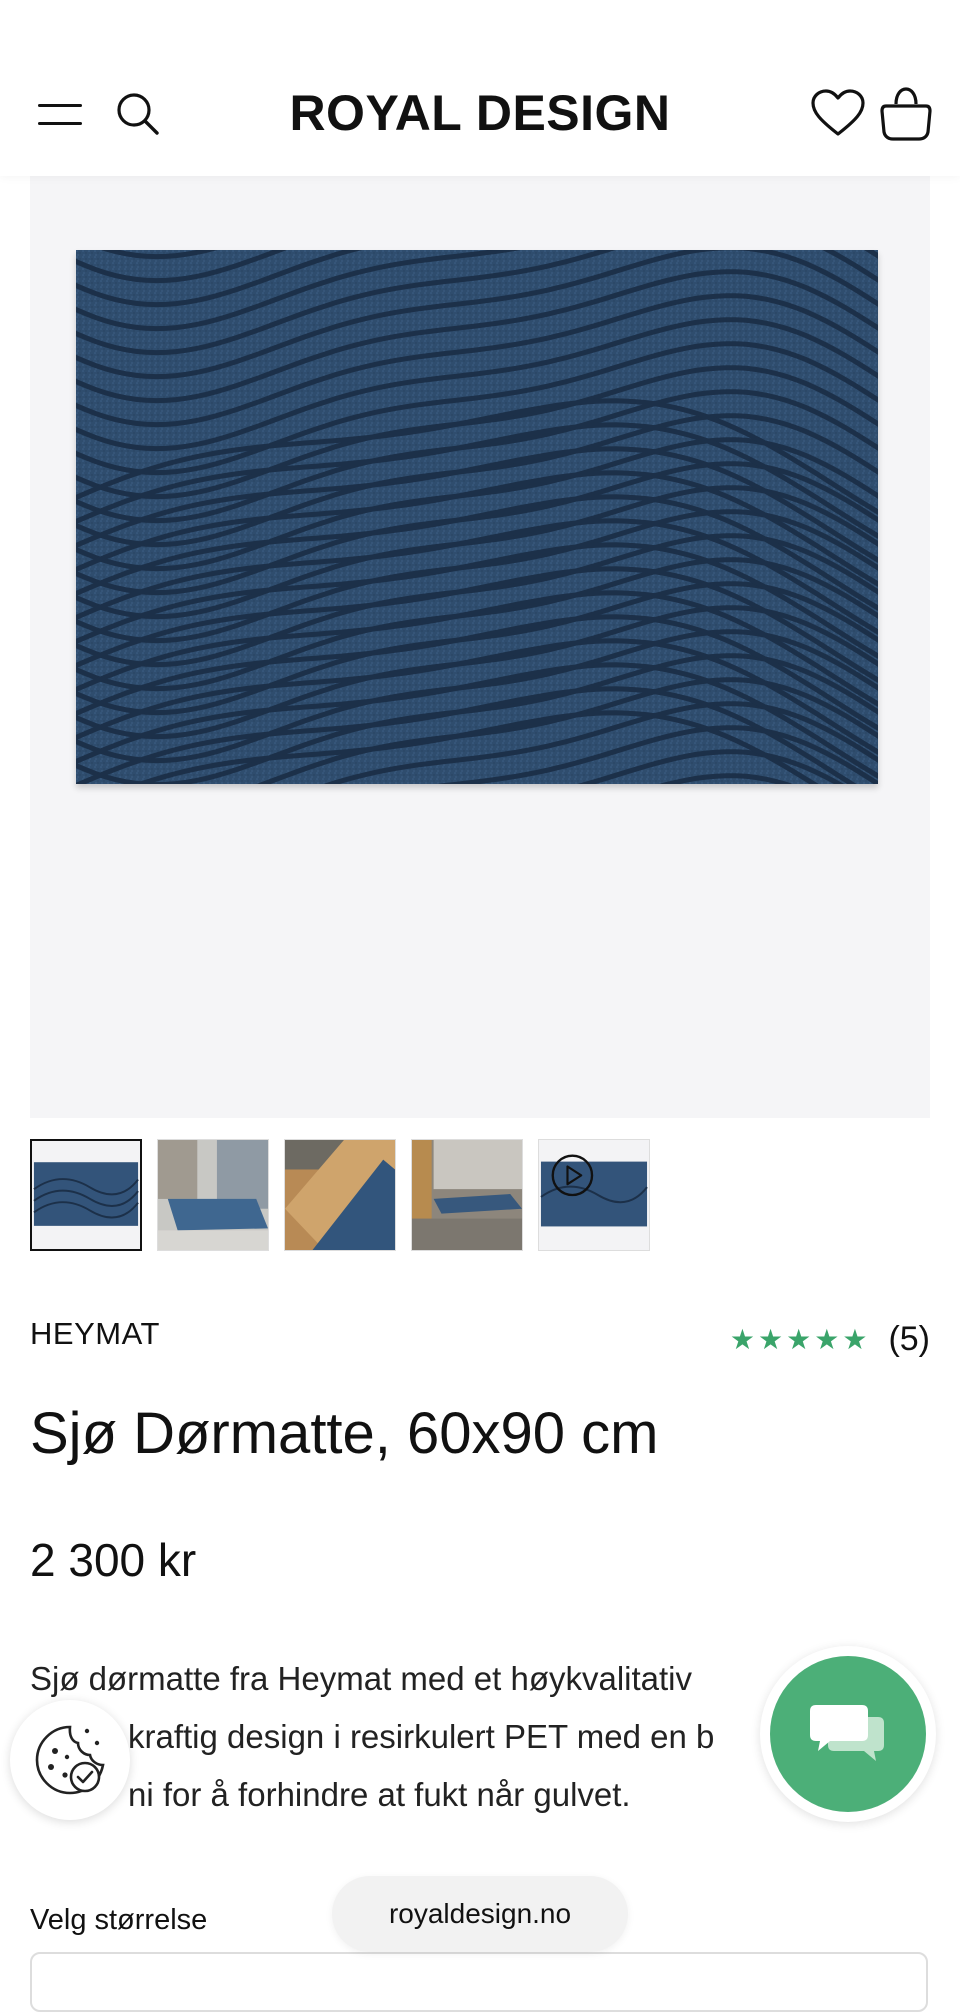 The width and height of the screenshot is (960, 2012). I want to click on thumbnail-mat-doorway, so click(213, 1195).